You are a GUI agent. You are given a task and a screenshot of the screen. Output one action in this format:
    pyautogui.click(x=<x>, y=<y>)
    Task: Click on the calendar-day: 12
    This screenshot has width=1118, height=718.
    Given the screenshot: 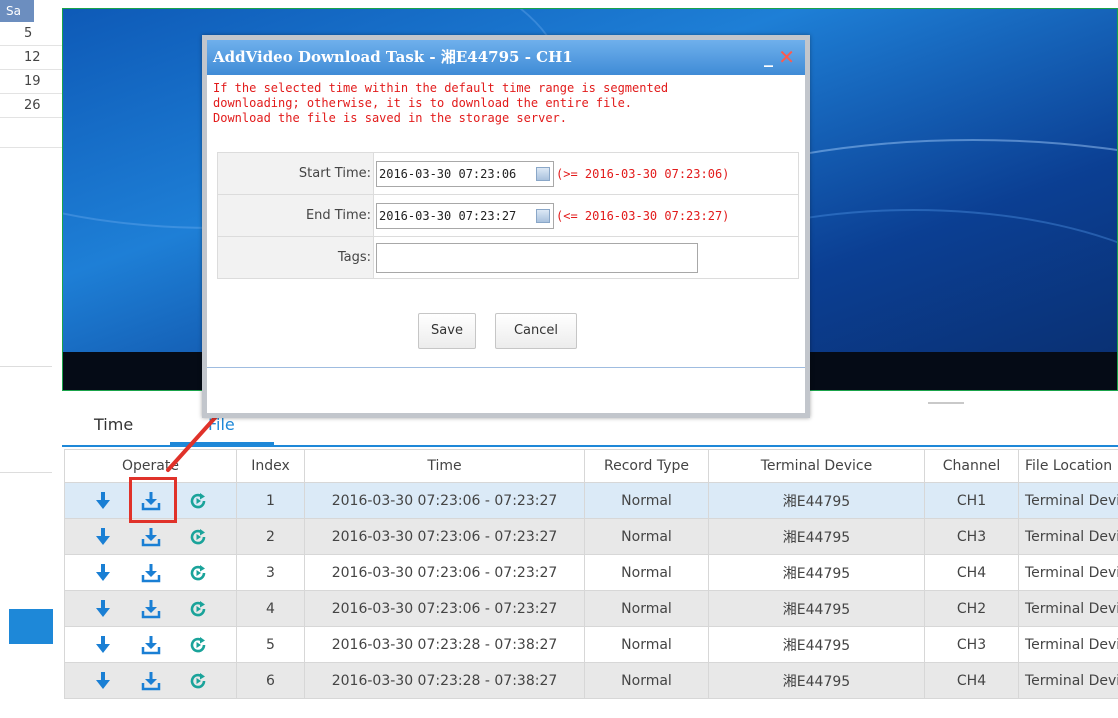 What is the action you would take?
    pyautogui.click(x=31, y=58)
    